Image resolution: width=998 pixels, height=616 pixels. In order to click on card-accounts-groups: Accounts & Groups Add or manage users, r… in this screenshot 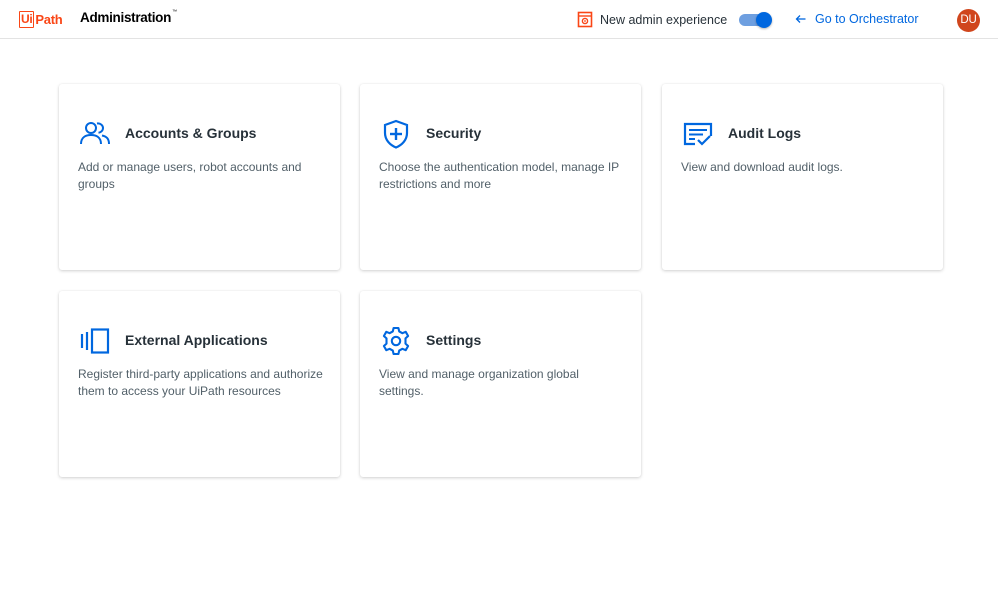, I will do `click(199, 177)`.